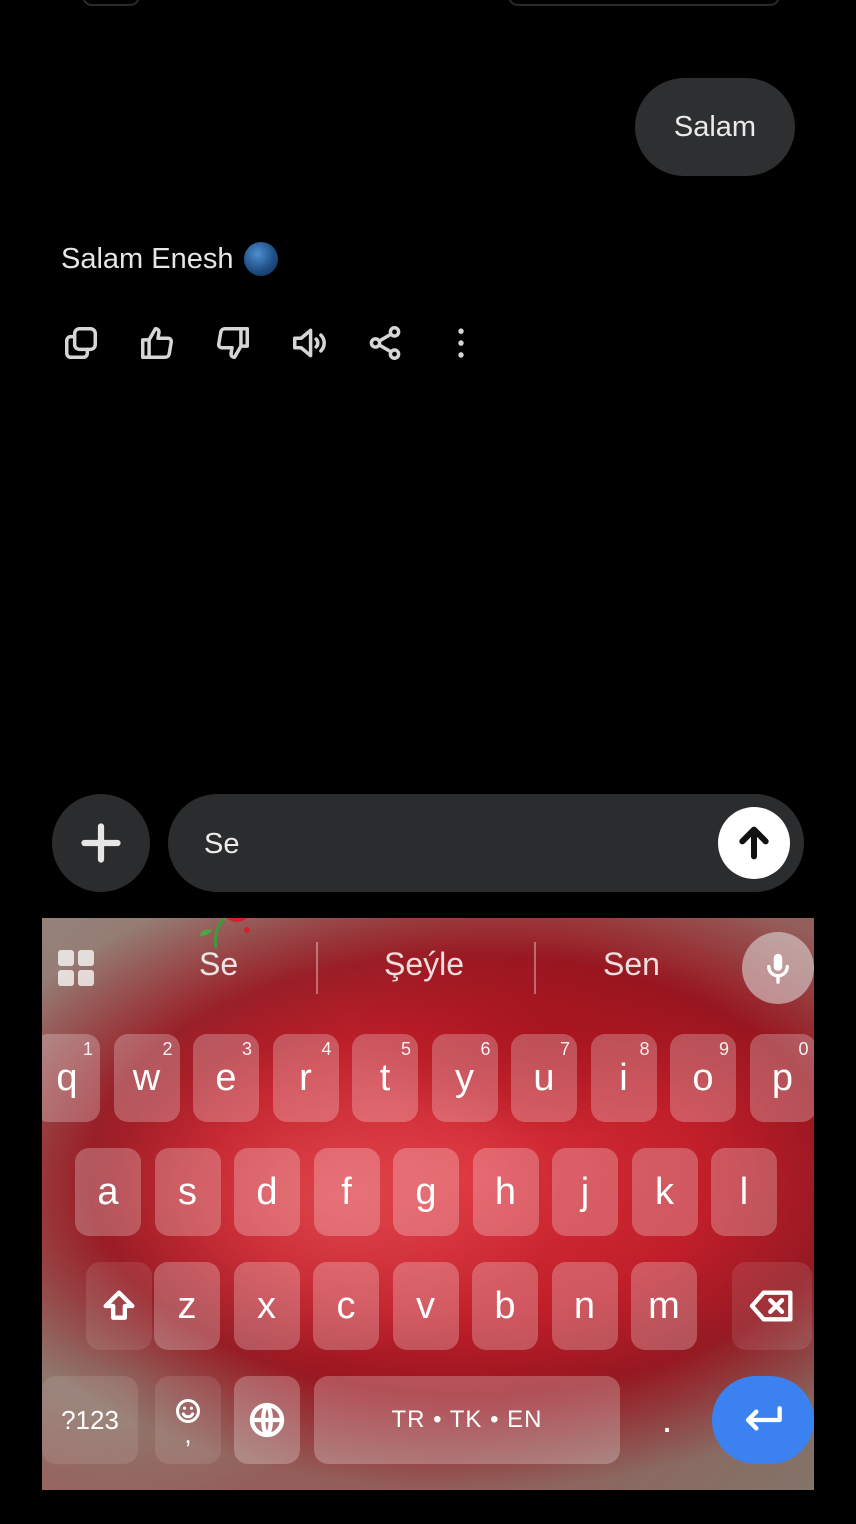  What do you see at coordinates (467, 1420) in the screenshot?
I see `space-bar: TR • TK • EN` at bounding box center [467, 1420].